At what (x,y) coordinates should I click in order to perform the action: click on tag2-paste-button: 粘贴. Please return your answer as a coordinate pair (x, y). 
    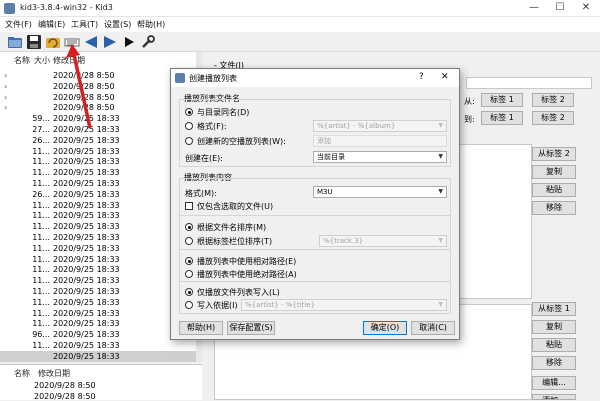
    Looking at the image, I should click on (554, 190).